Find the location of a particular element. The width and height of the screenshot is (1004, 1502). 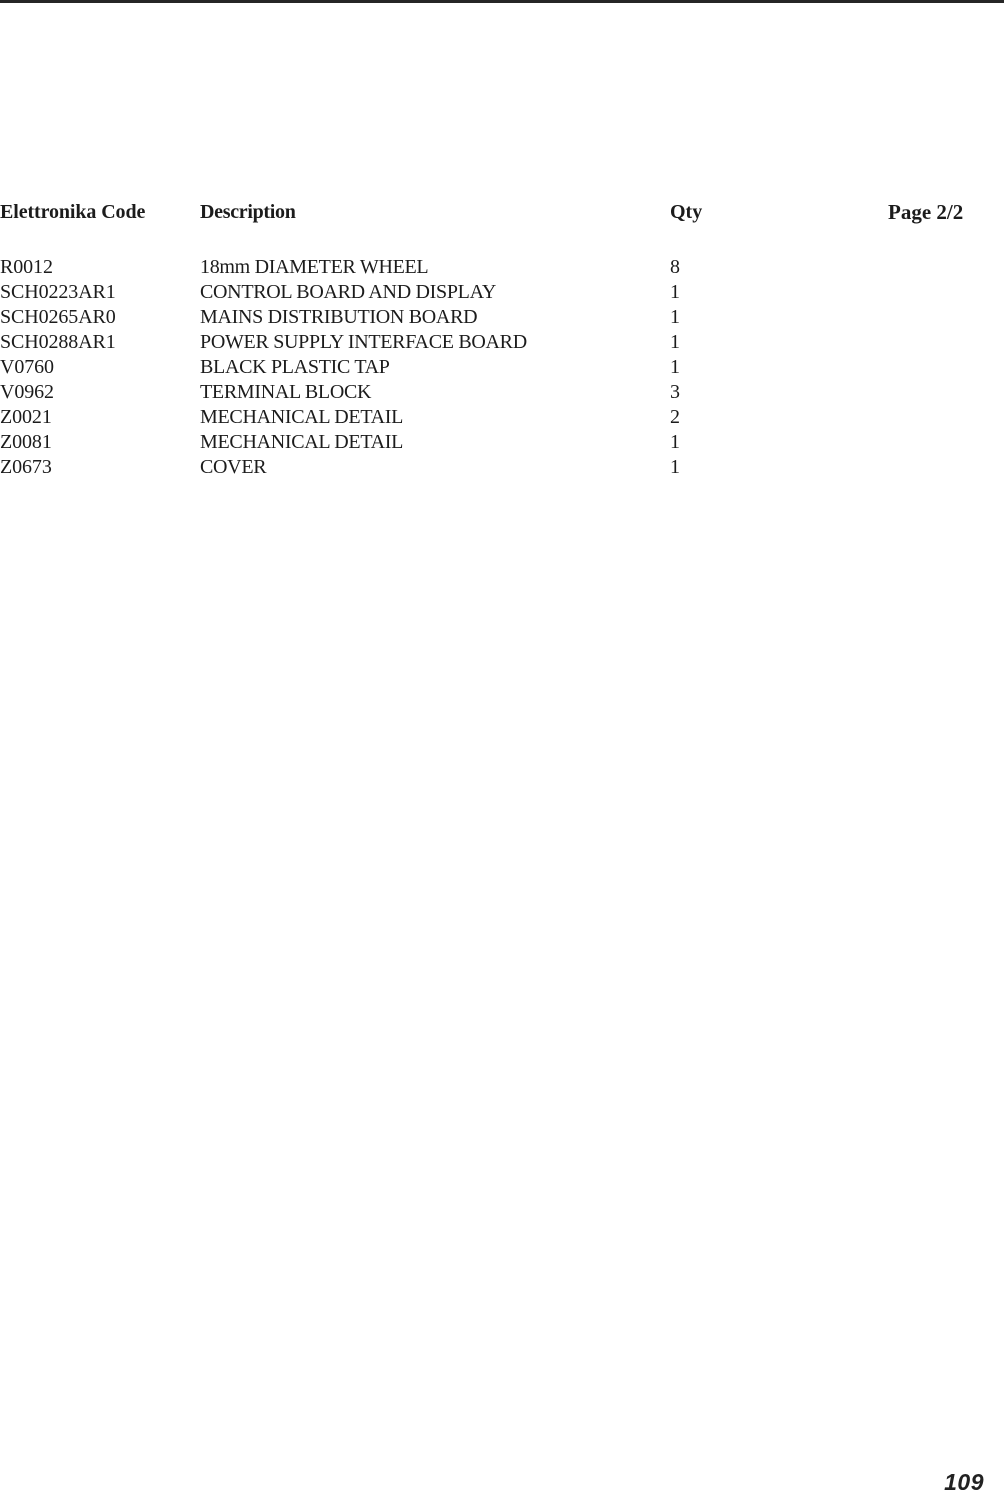

cell-description: POWER SUPPLY INTERFACE BOARD is located at coordinates (363, 342).